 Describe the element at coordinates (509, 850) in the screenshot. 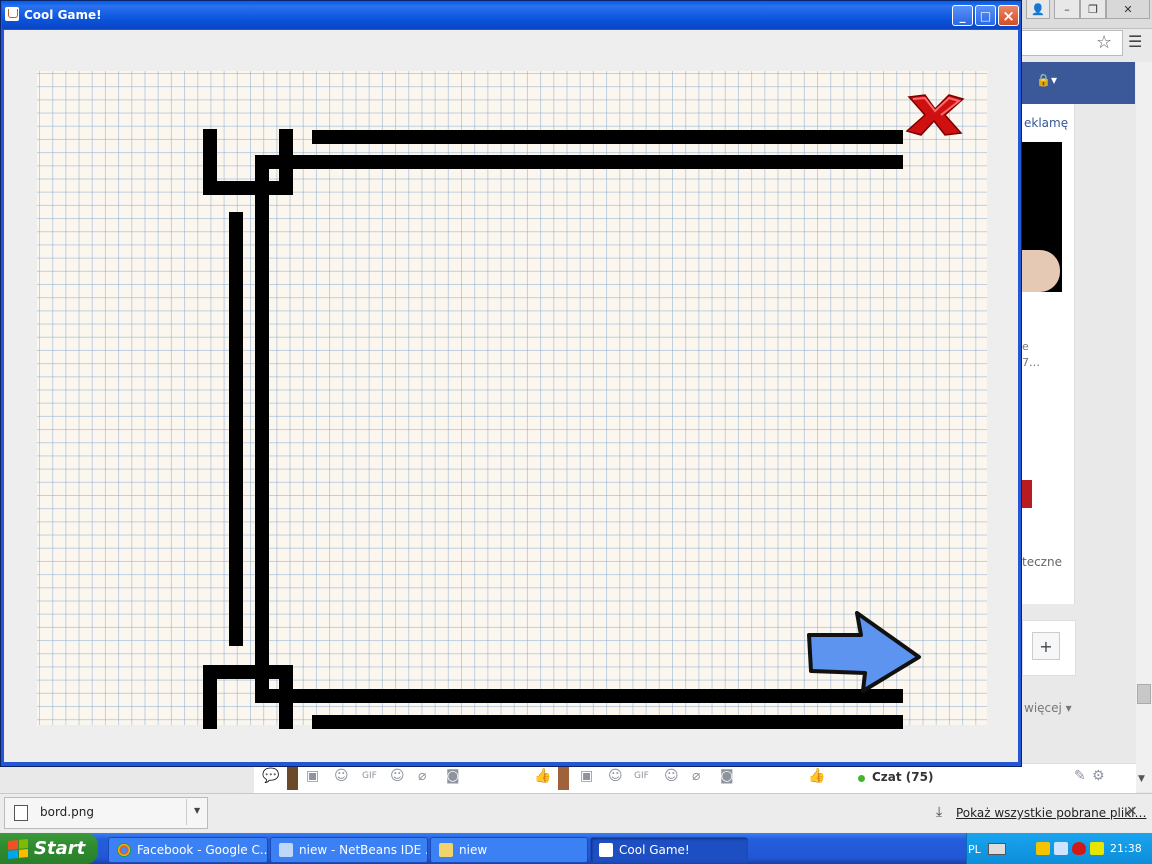

I see `task-folder: niew` at that location.